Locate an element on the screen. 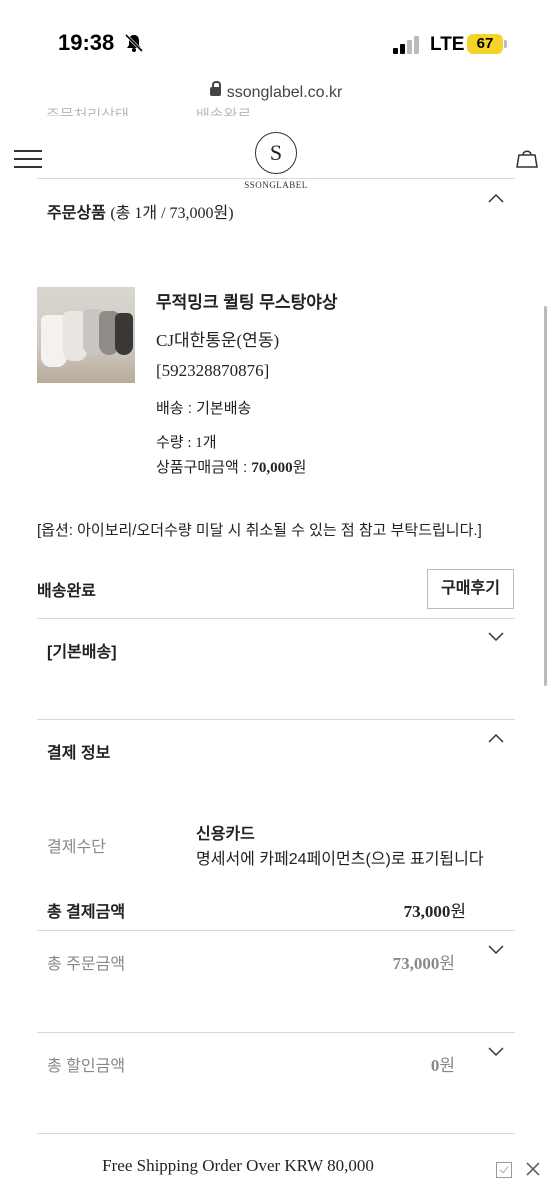  shipping-type: 배송 : 기본배송 is located at coordinates (204, 408).